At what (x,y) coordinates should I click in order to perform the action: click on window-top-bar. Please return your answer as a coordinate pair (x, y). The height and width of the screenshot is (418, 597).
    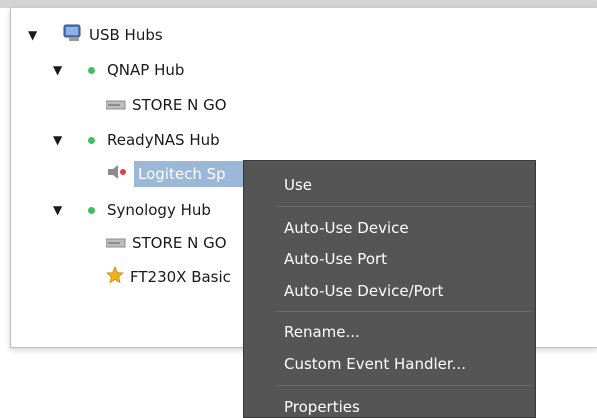
    Looking at the image, I should click on (298, 4).